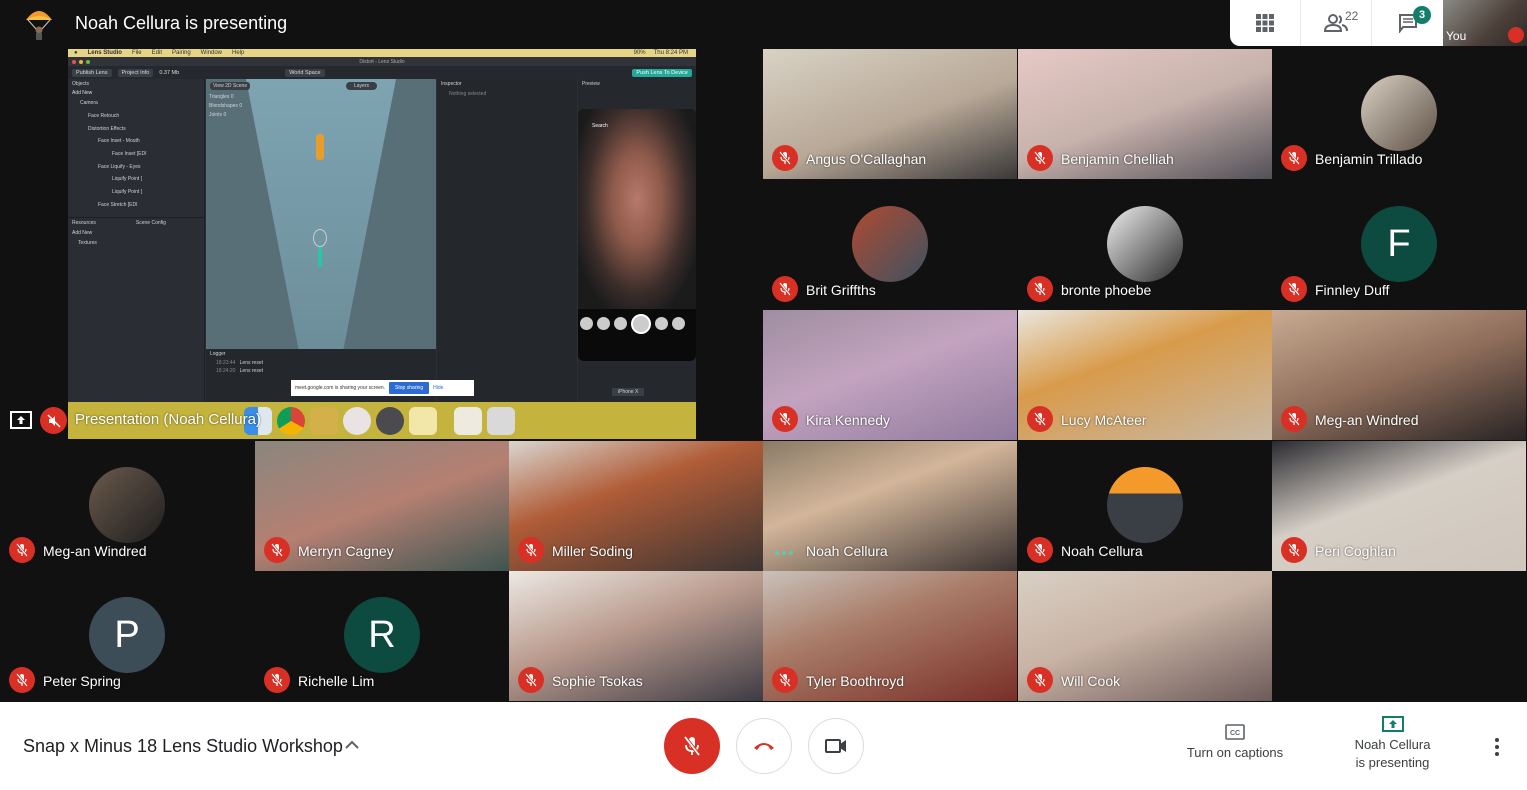 The image size is (1527, 790). Describe the element at coordinates (87, 243) in the screenshot. I see `textures-folder: Textures` at that location.